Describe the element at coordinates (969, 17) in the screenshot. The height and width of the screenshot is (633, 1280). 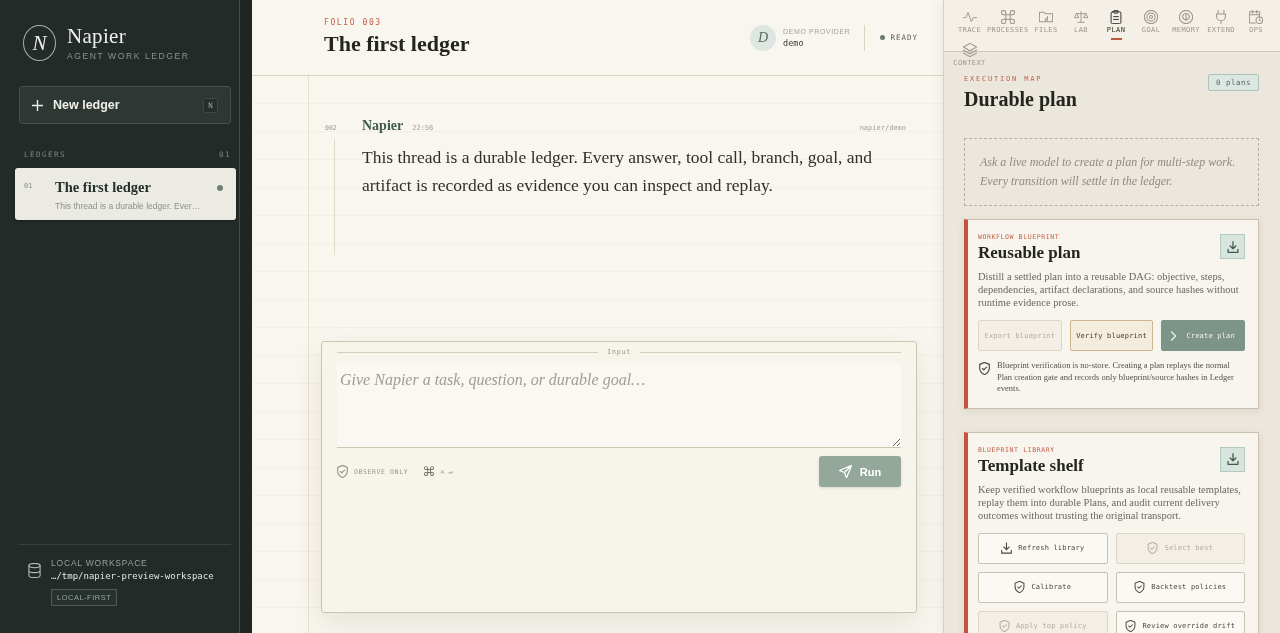
I see `pulse-icon` at that location.